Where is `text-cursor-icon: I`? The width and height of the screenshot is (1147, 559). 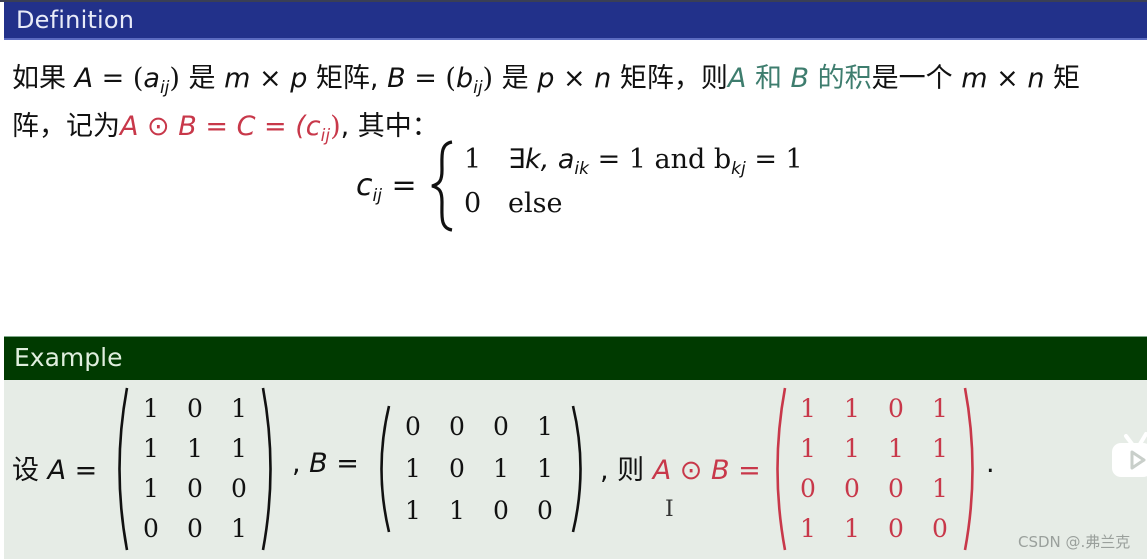 text-cursor-icon: I is located at coordinates (669, 509).